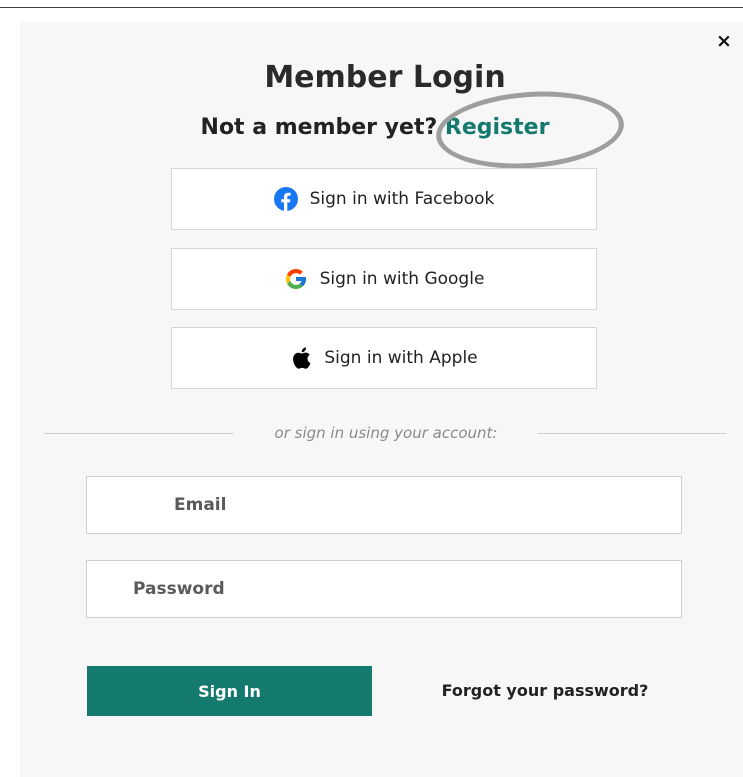  What do you see at coordinates (497, 127) in the screenshot?
I see `register-link: Register` at bounding box center [497, 127].